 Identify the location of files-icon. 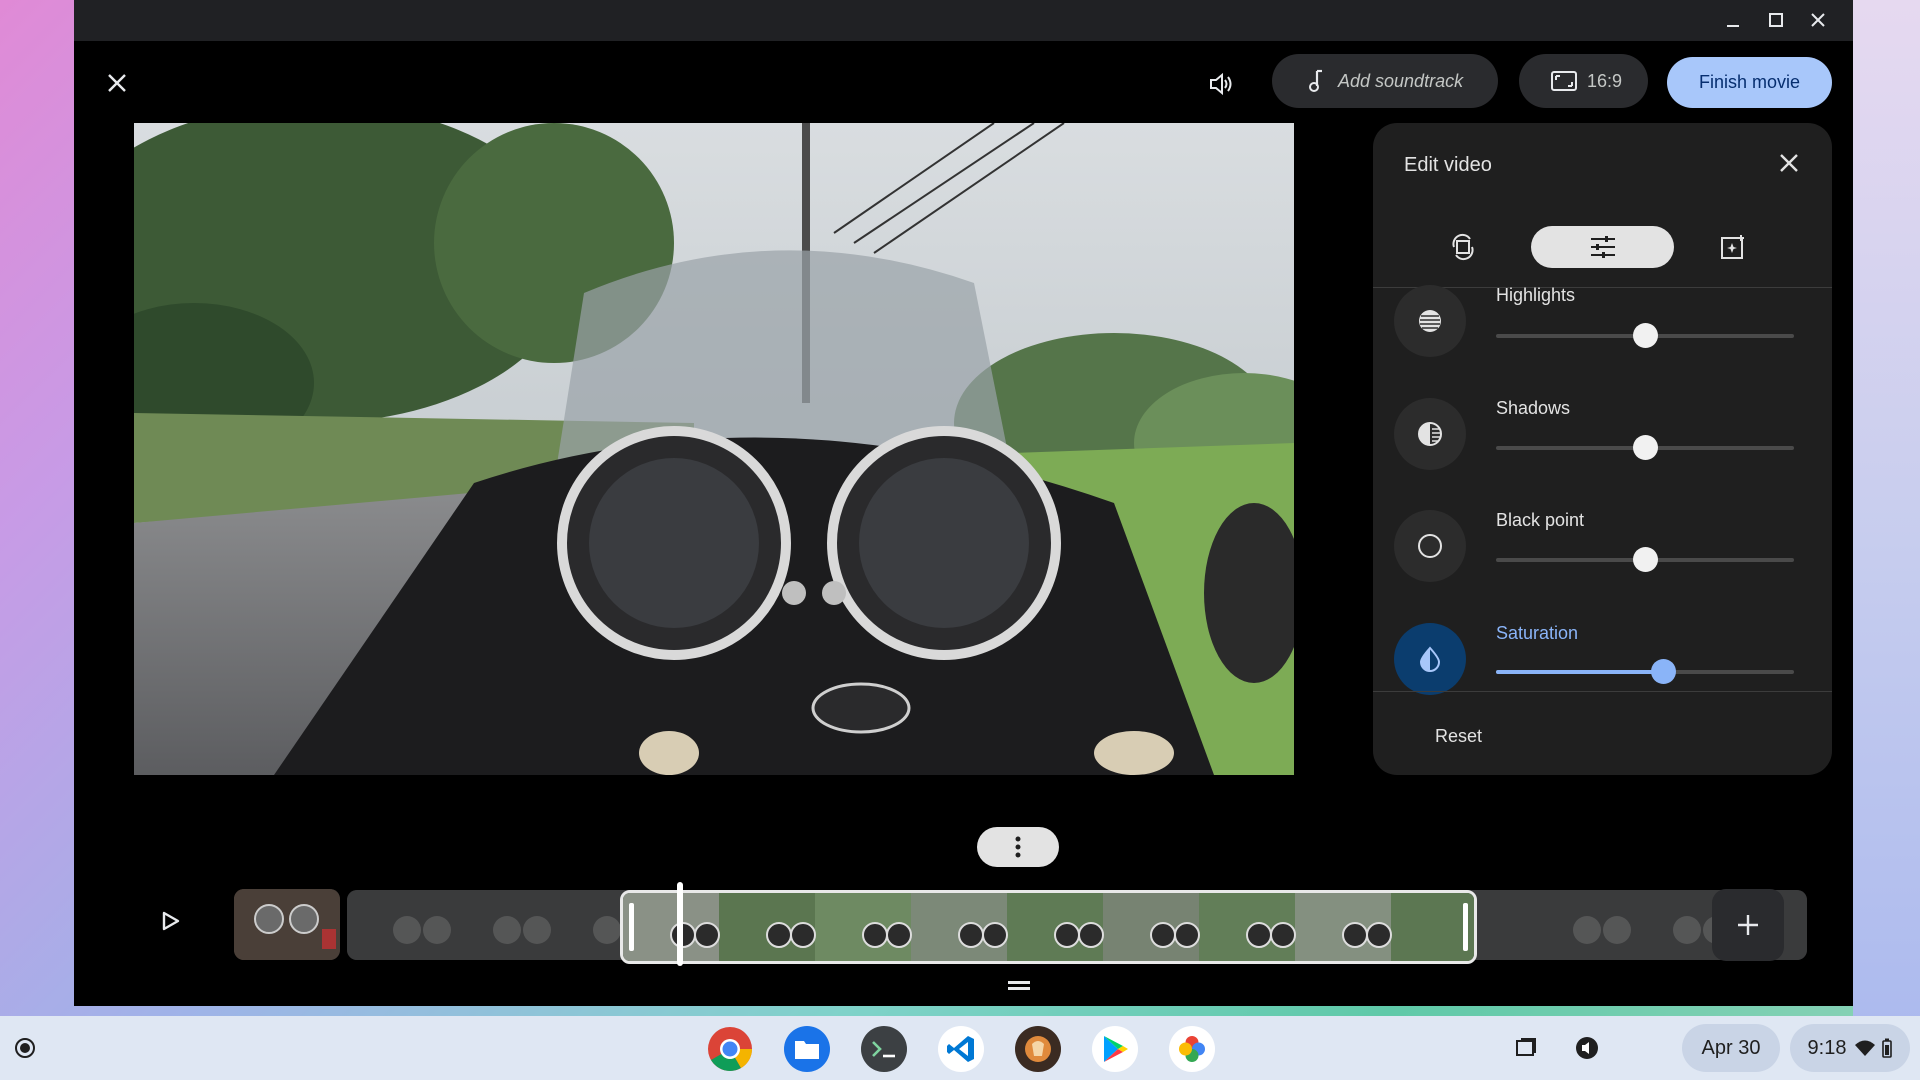
(807, 1050).